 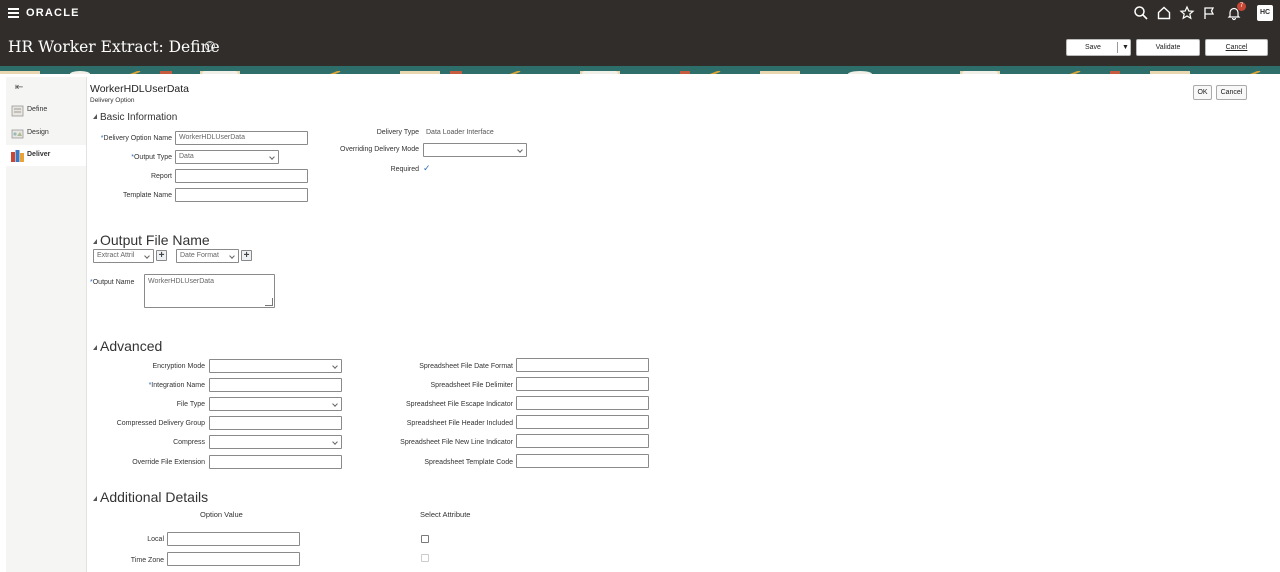 I want to click on encryption-mode-label: Encryption Mode, so click(x=178, y=366).